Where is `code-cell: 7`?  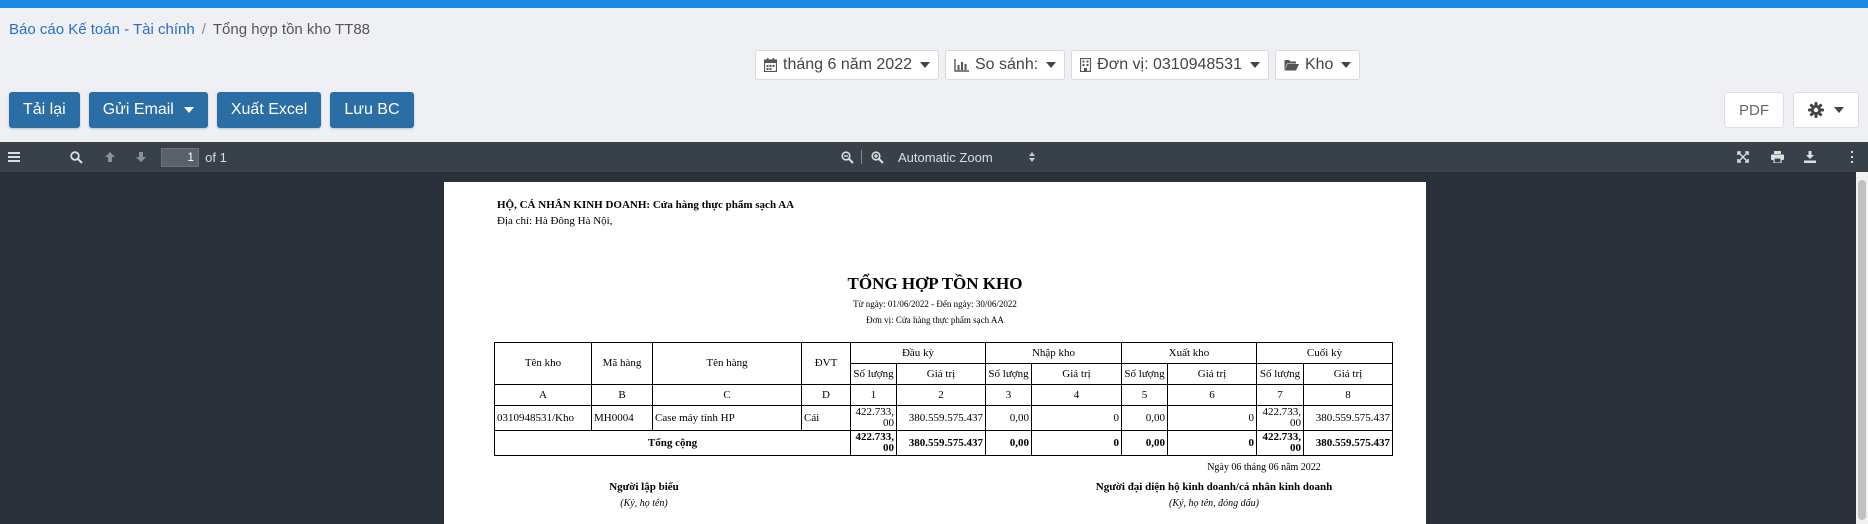
code-cell: 7 is located at coordinates (1280, 395).